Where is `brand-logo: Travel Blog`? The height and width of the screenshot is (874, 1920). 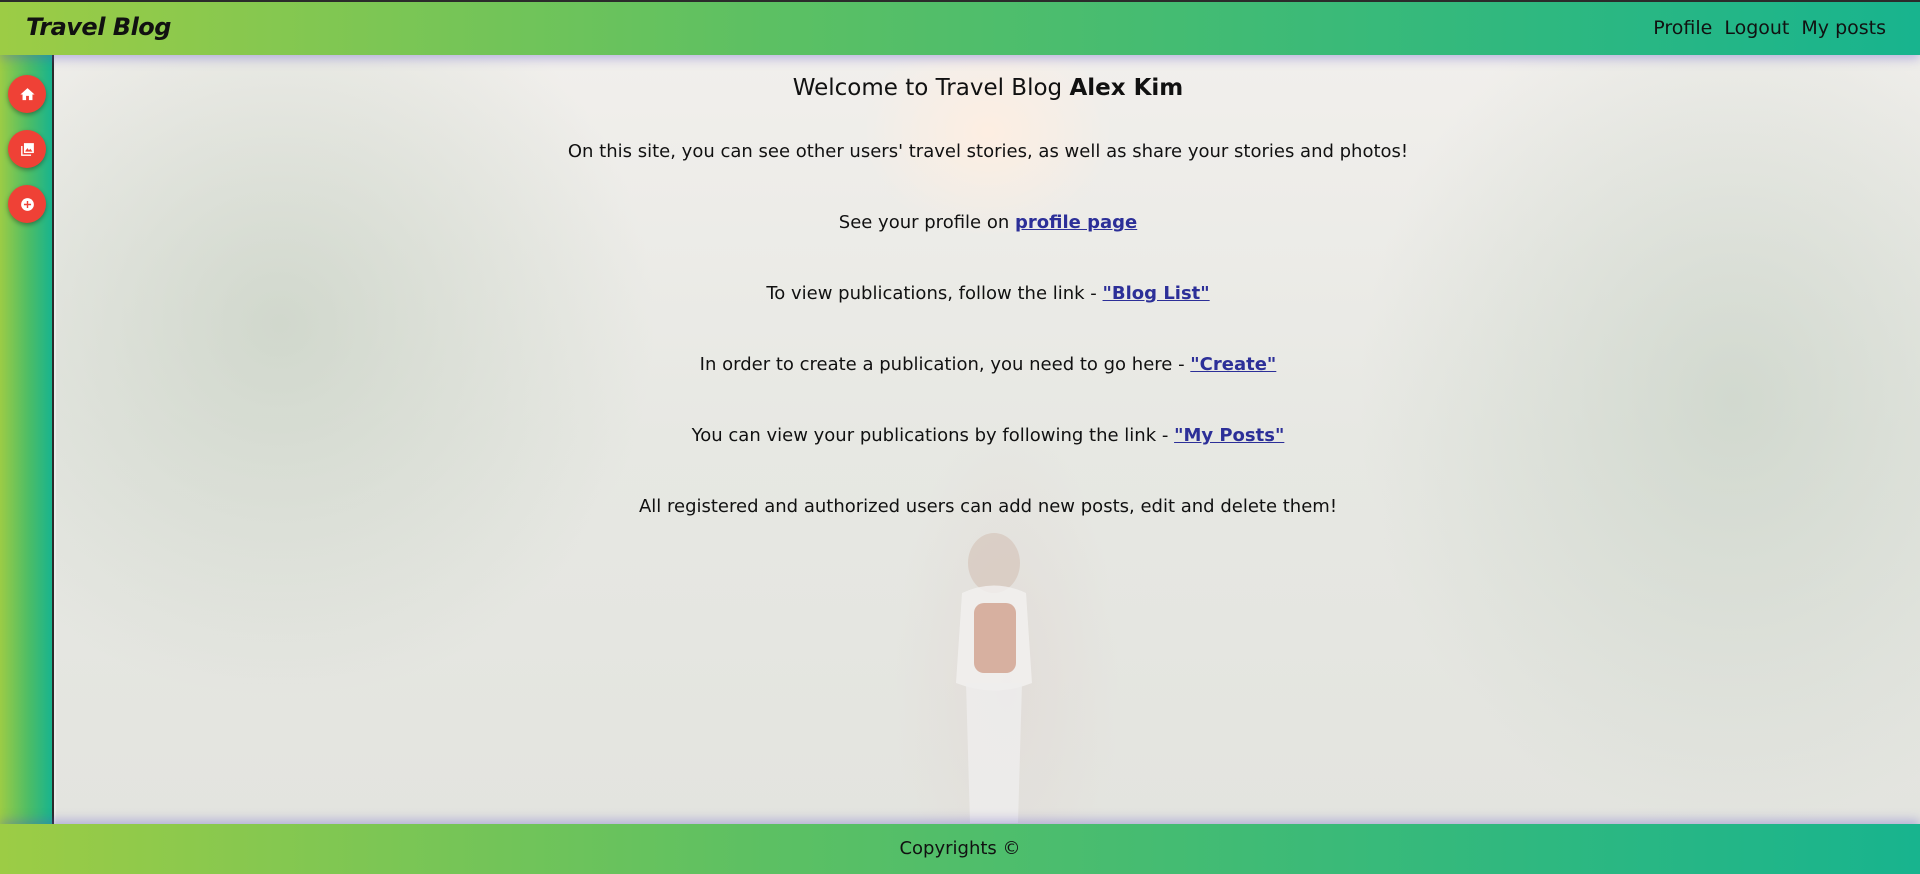 brand-logo: Travel Blog is located at coordinates (98, 27).